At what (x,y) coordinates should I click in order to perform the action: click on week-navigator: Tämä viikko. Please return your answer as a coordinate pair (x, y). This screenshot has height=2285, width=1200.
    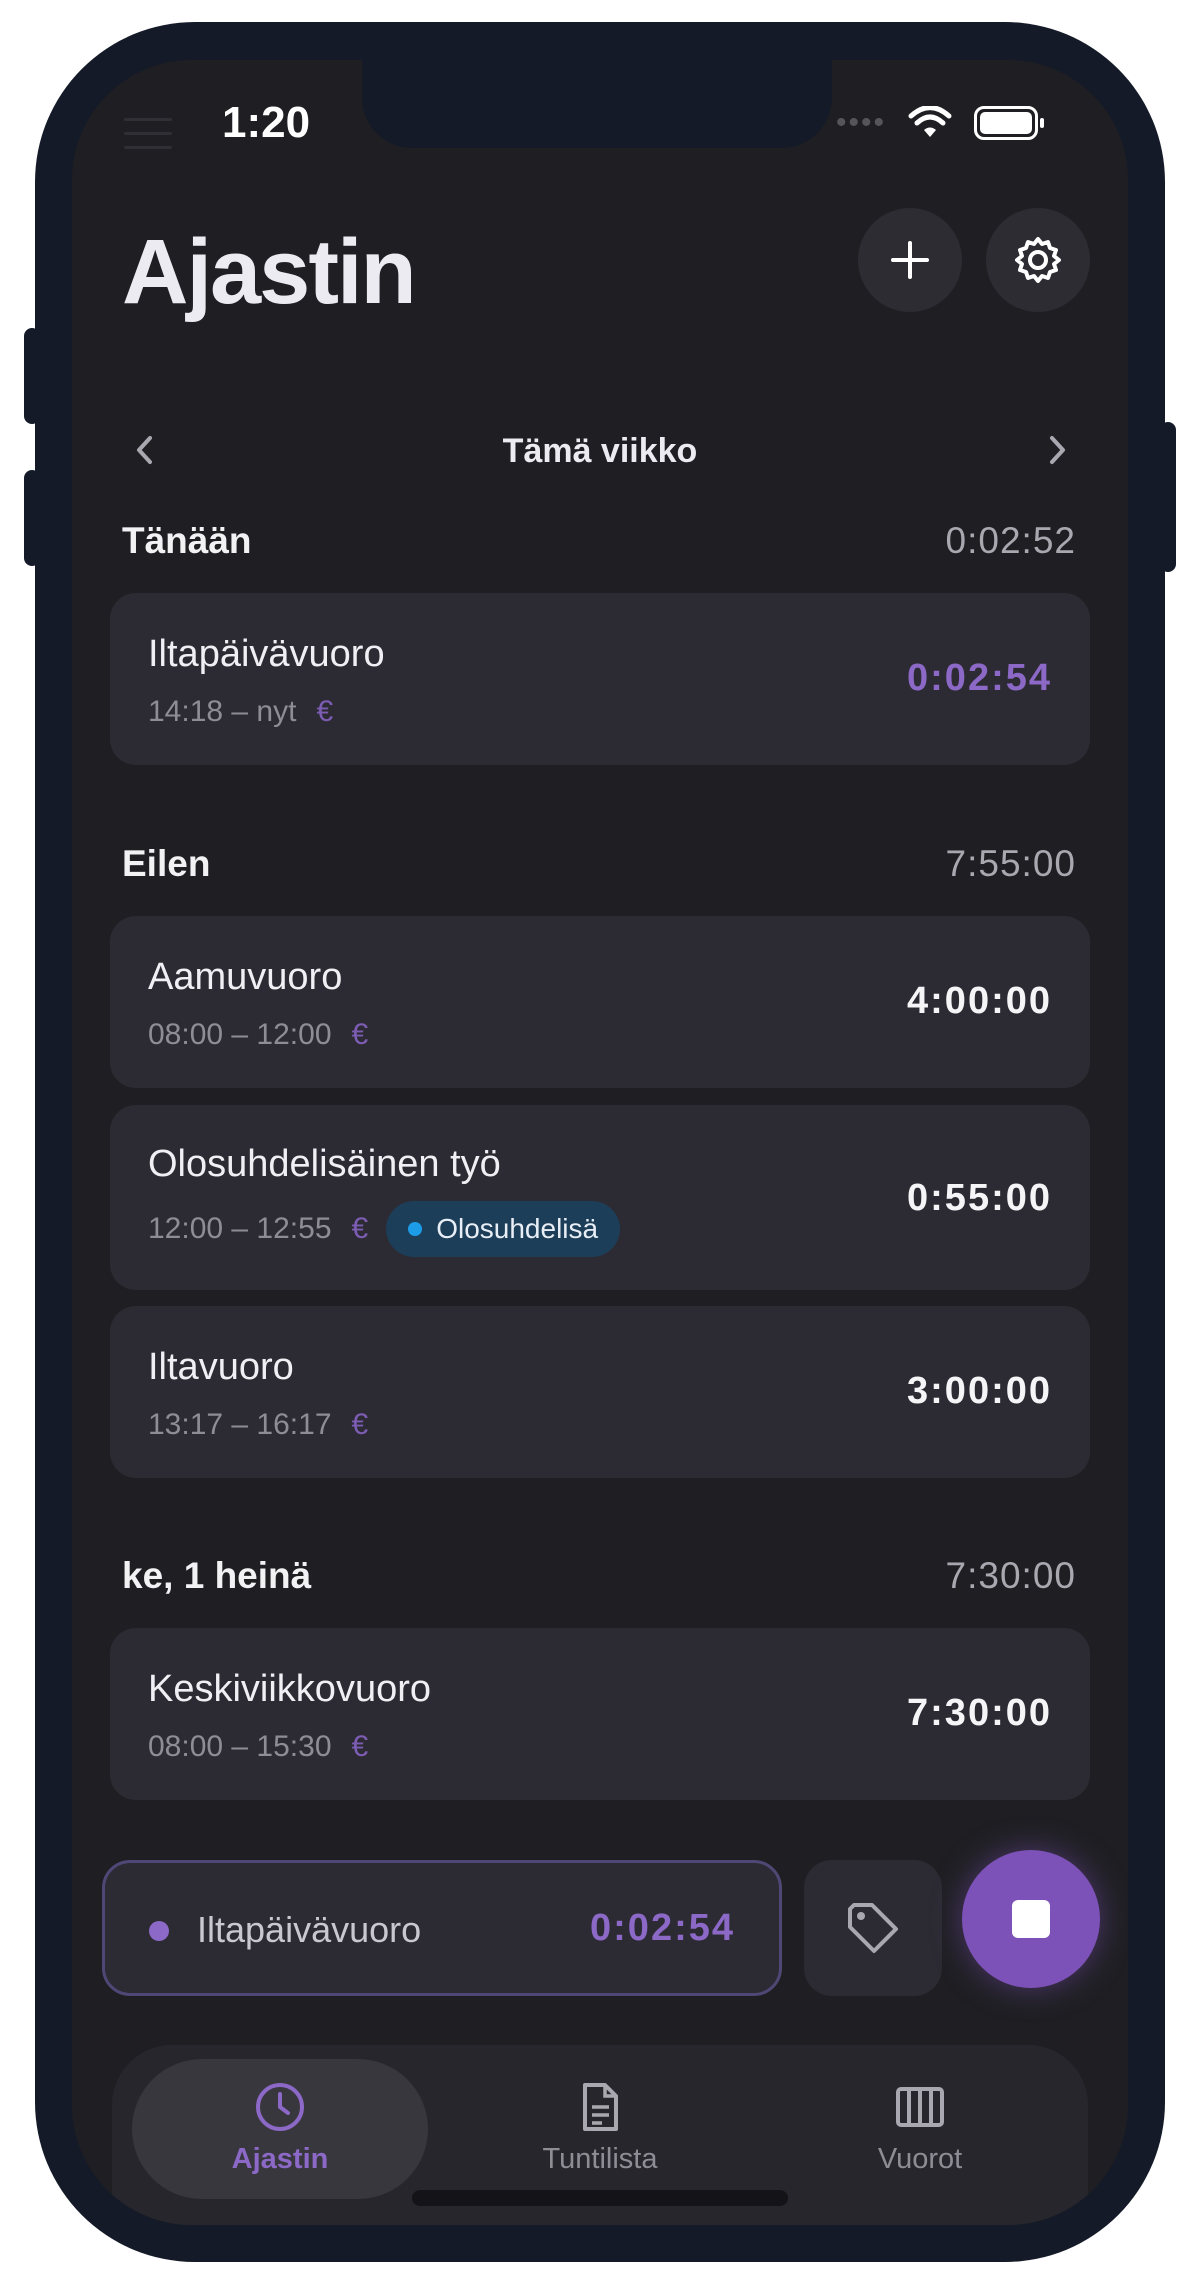
    Looking at the image, I should click on (600, 450).